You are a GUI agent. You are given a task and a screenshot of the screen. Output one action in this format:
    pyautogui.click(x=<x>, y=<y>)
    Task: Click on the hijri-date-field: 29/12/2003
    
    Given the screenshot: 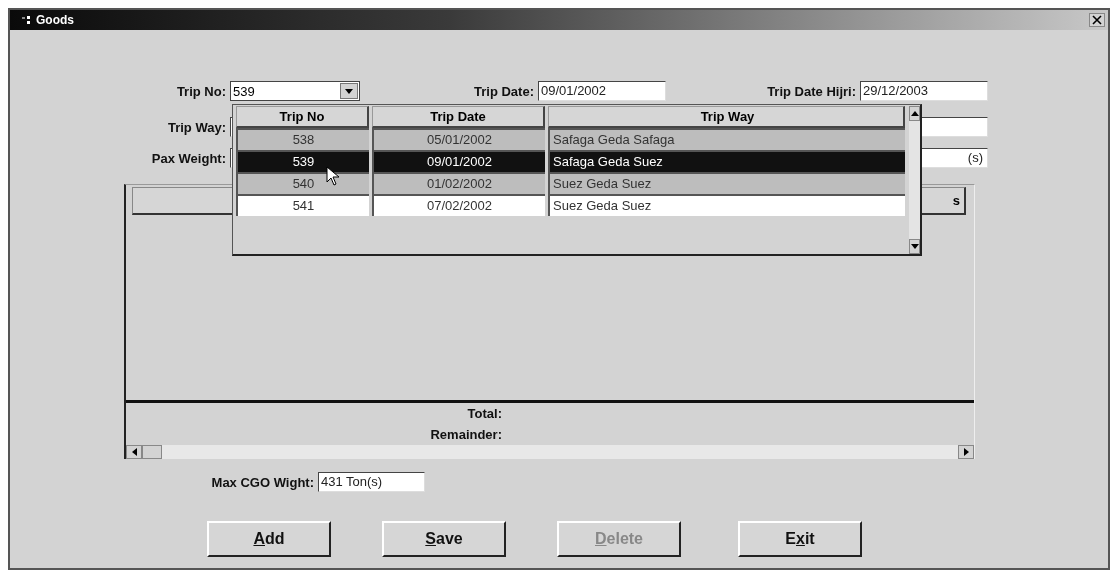 What is the action you would take?
    pyautogui.click(x=924, y=91)
    